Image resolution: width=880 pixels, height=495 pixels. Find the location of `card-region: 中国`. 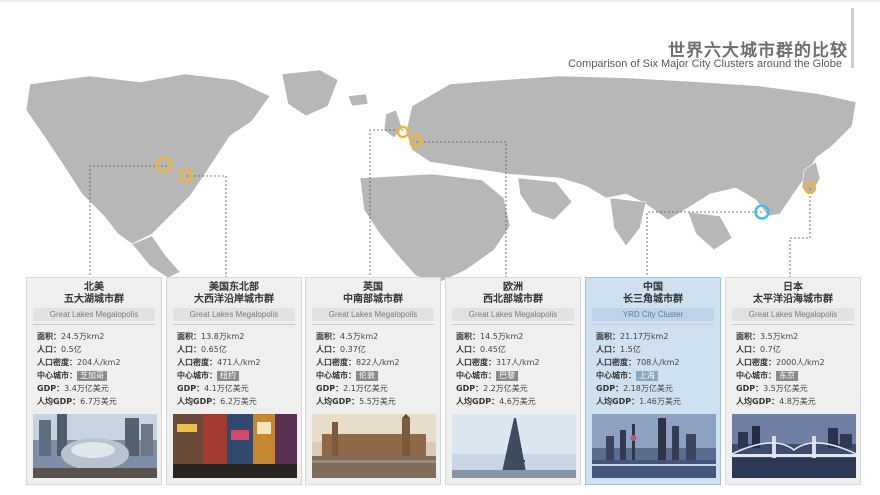

card-region: 中国 is located at coordinates (653, 287).